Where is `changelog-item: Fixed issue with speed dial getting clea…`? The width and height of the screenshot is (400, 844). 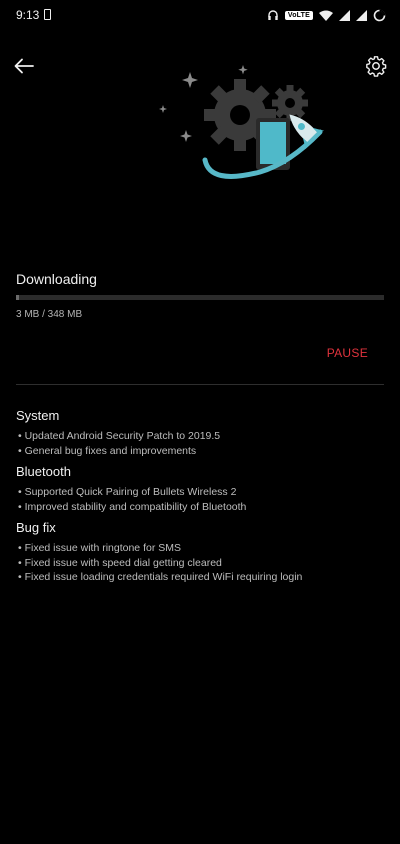
changelog-item: Fixed issue with speed dial getting clea… is located at coordinates (201, 563).